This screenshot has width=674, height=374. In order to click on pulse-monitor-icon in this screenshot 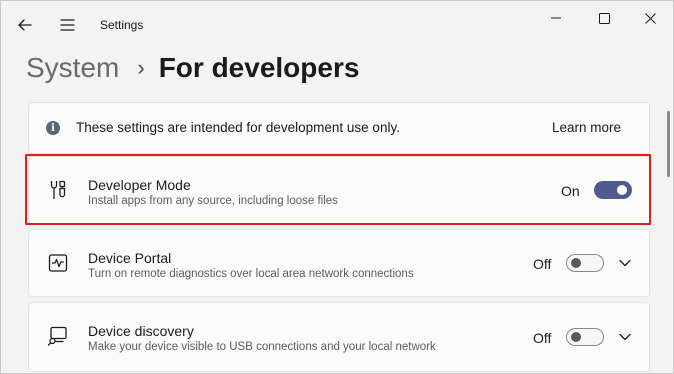, I will do `click(58, 263)`.